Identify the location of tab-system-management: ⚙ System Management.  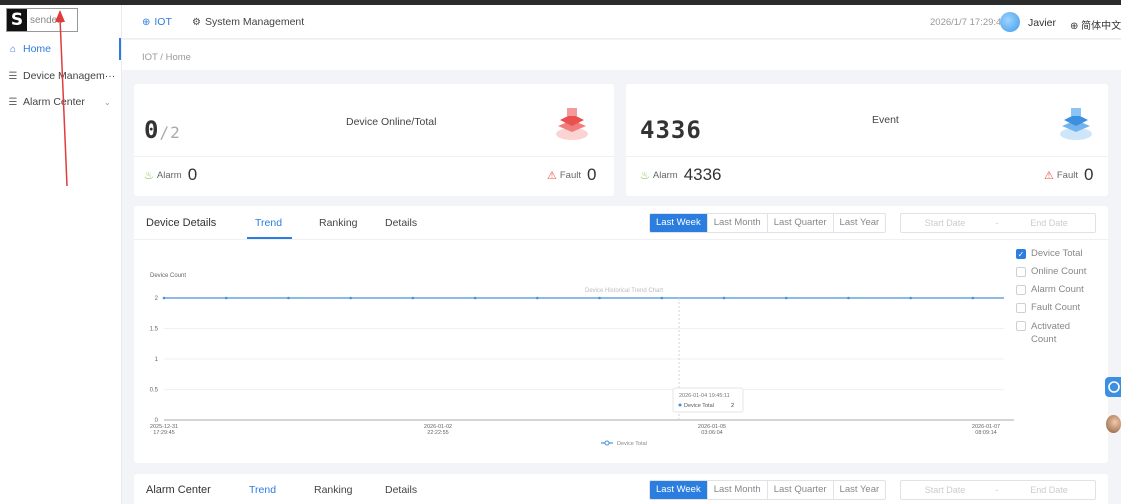
(248, 22).